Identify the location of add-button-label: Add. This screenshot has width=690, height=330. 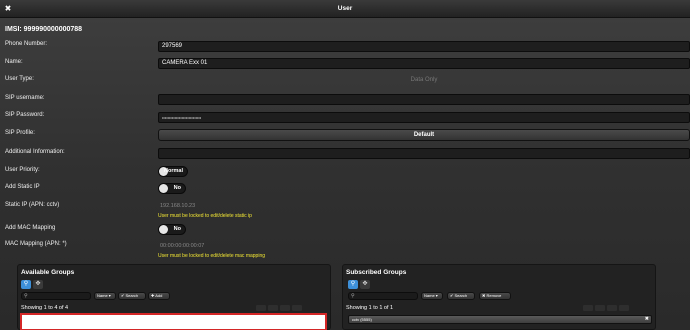
(159, 295).